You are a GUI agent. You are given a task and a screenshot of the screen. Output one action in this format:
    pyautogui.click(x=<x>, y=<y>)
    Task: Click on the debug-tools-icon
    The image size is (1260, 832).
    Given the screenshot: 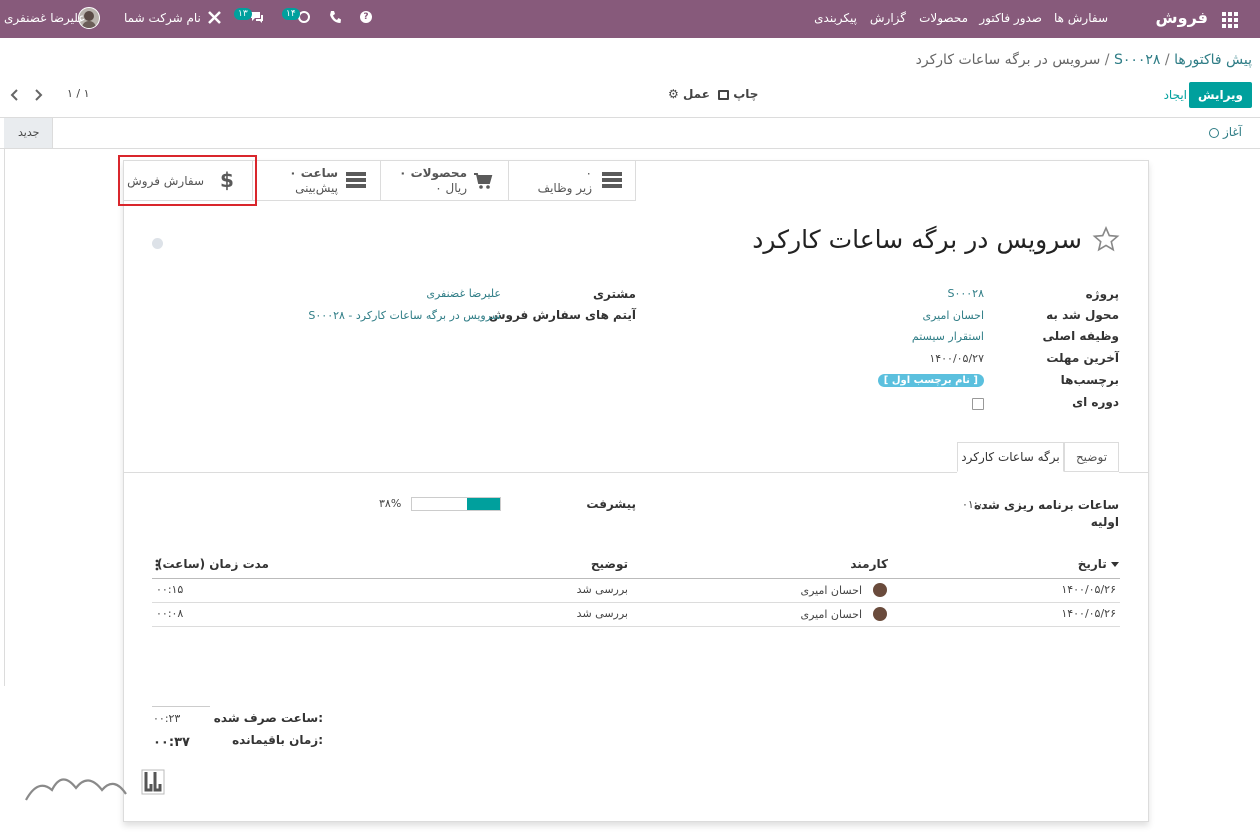 What is the action you would take?
    pyautogui.click(x=214, y=17)
    